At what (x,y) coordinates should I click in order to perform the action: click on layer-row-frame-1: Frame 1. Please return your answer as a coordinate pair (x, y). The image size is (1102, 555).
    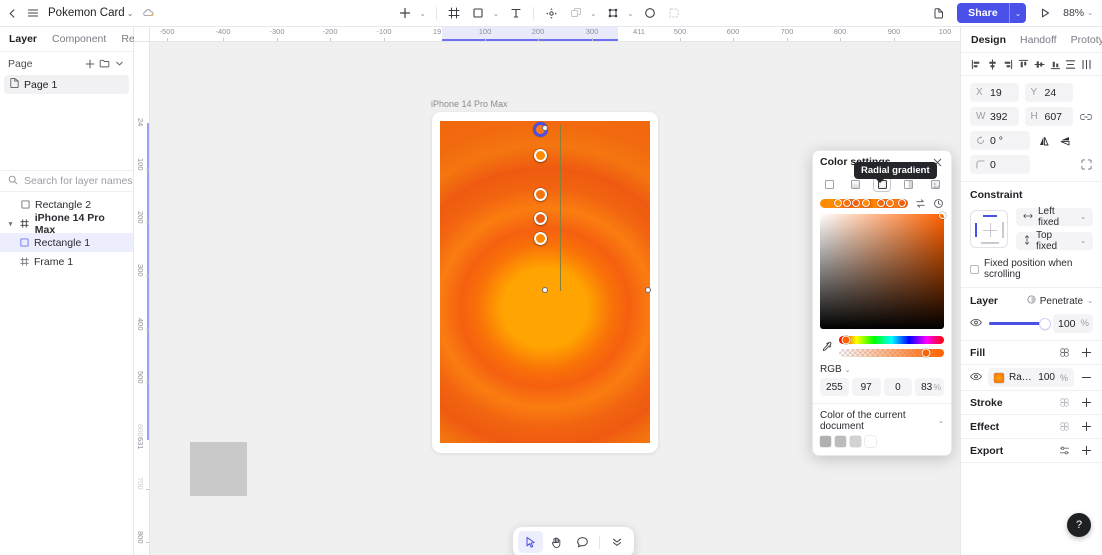
    Looking at the image, I should click on (66, 261).